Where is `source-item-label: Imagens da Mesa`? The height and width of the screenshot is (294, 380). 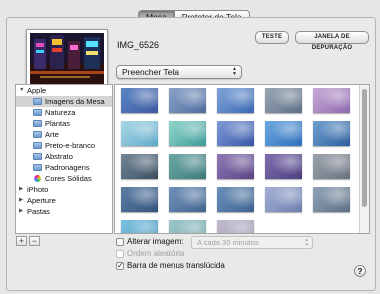
source-item-label: Imagens da Mesa is located at coordinates (75, 101).